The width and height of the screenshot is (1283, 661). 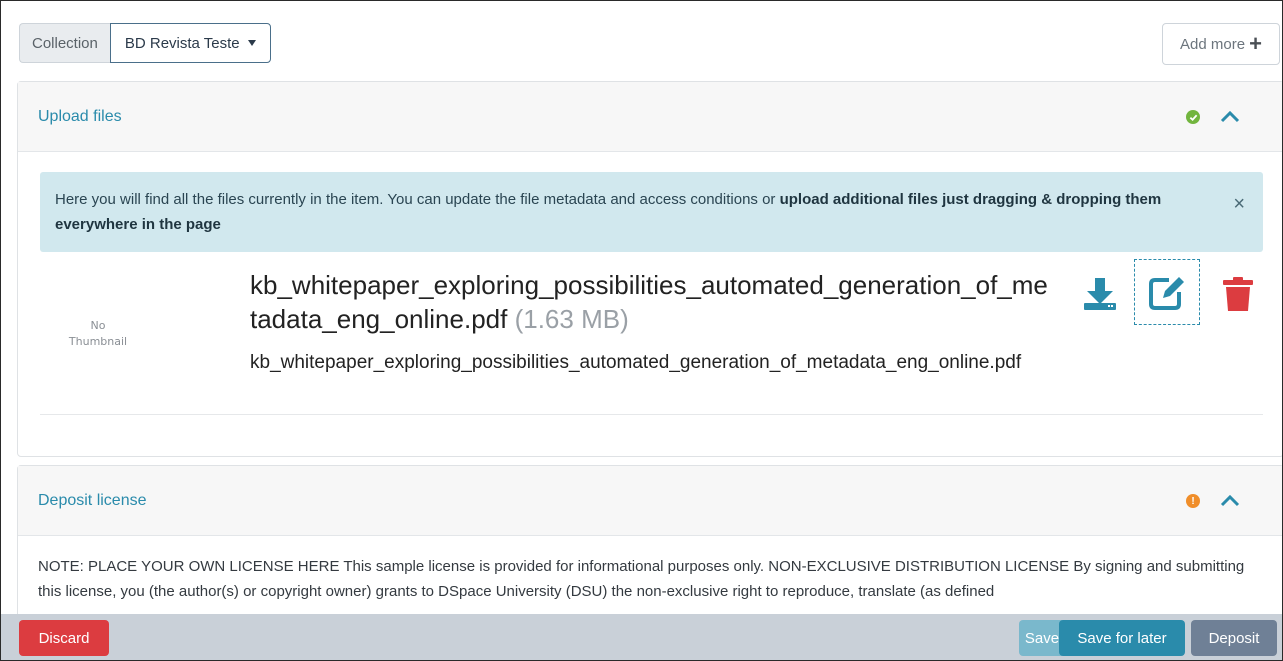 I want to click on thumbnail-line-1: No, so click(x=98, y=325).